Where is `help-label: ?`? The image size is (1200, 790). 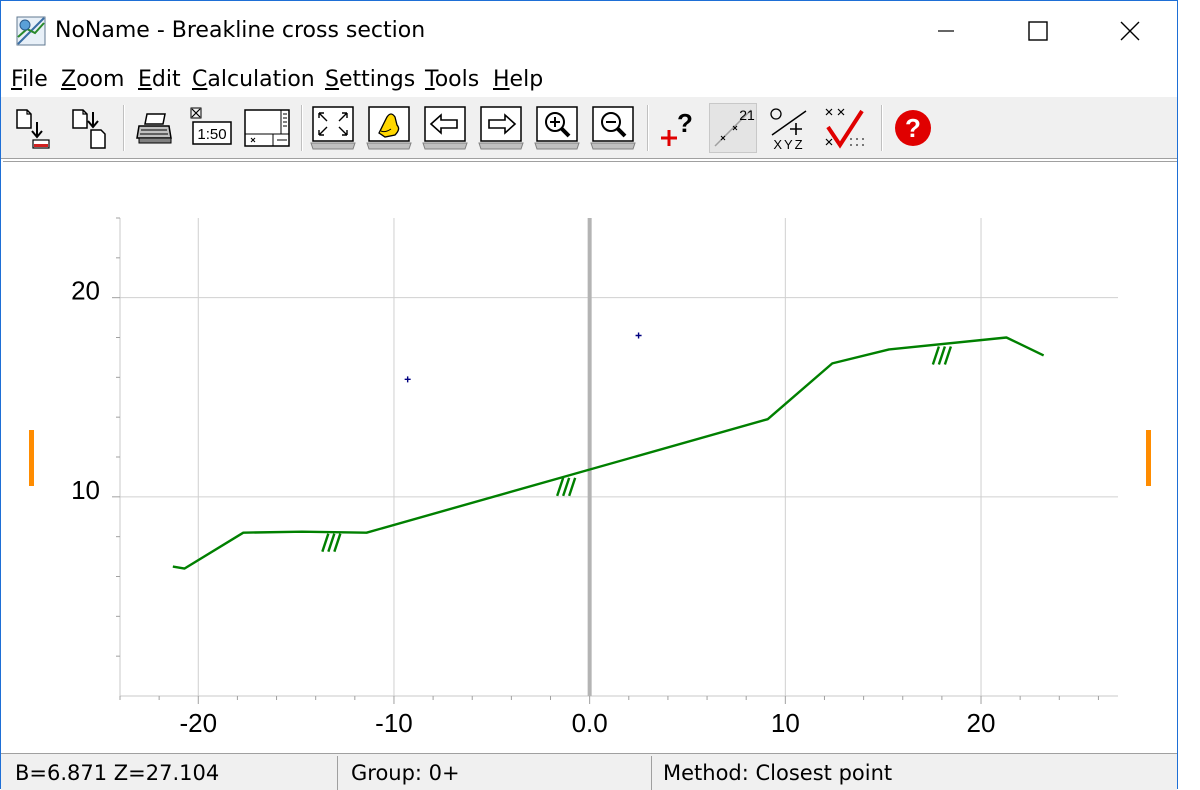 help-label: ? is located at coordinates (913, 128).